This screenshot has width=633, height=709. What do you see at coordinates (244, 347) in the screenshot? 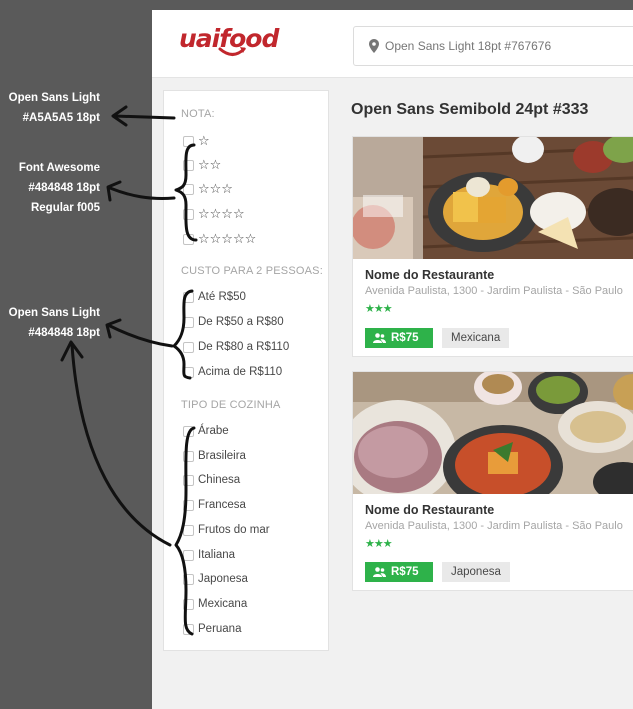
I see `option-label: De R$80 a R$110` at bounding box center [244, 347].